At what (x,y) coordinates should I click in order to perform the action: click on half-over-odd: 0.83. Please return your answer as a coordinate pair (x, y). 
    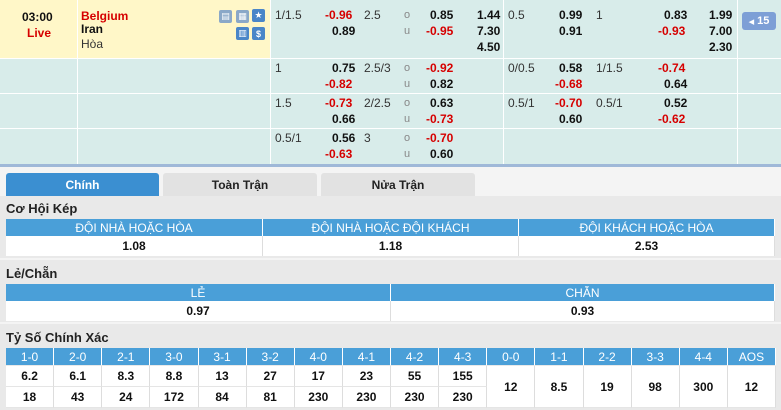
    Looking at the image, I should click on (675, 15).